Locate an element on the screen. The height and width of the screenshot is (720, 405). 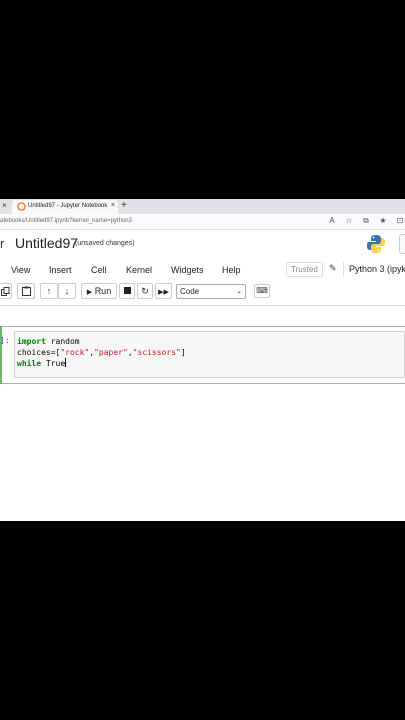
interrupt-button is located at coordinates (127, 291).